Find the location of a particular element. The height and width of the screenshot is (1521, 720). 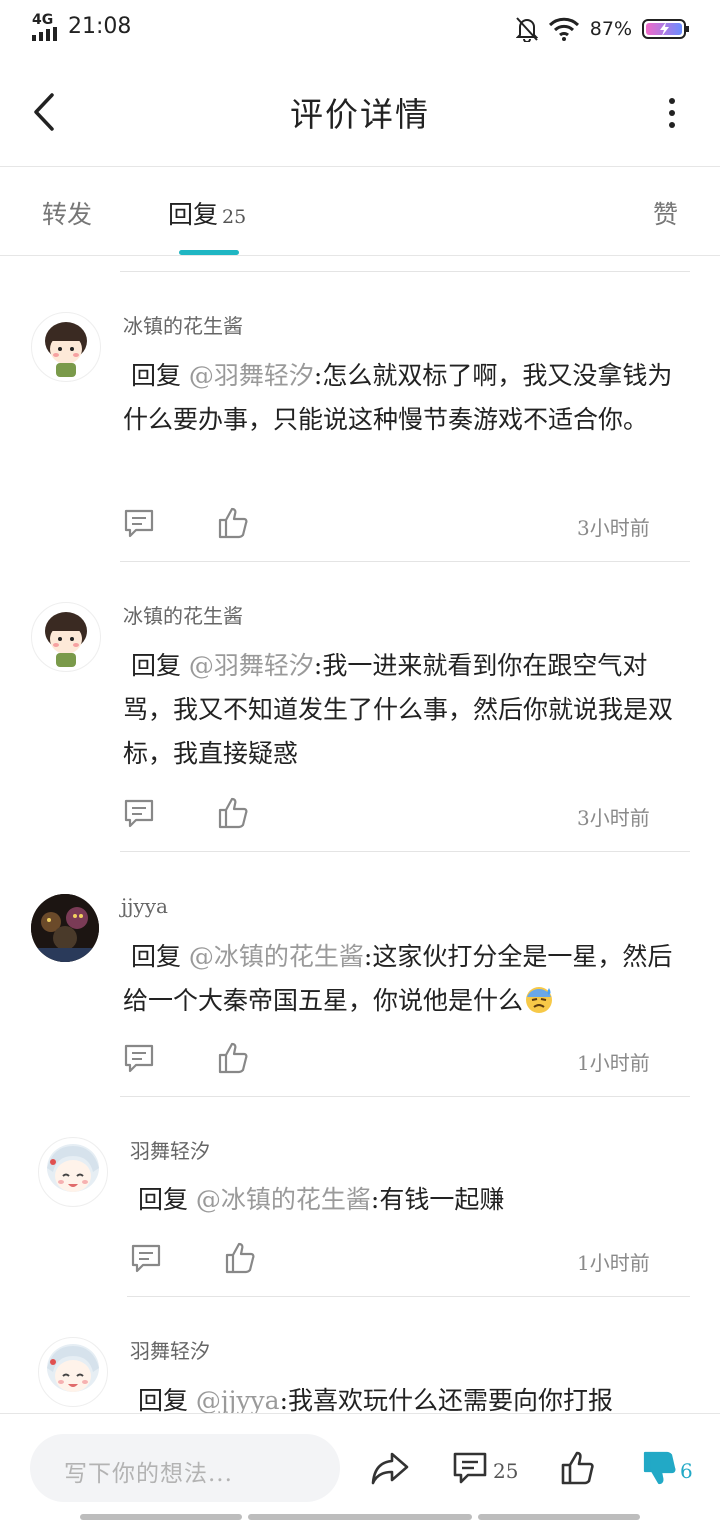

network-label: 4G is located at coordinates (43, 20).